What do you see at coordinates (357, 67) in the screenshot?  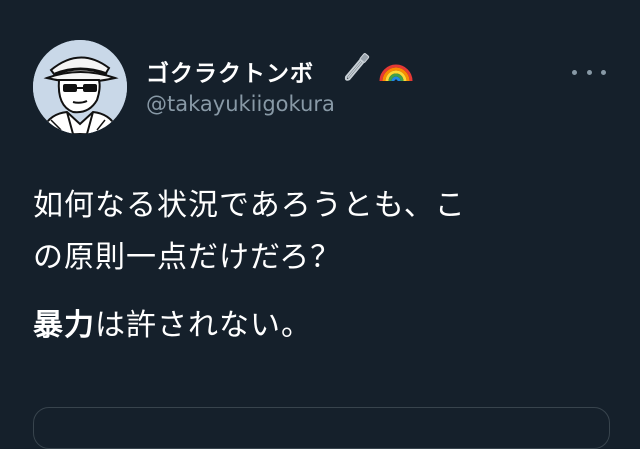 I see `safety-pin-icon` at bounding box center [357, 67].